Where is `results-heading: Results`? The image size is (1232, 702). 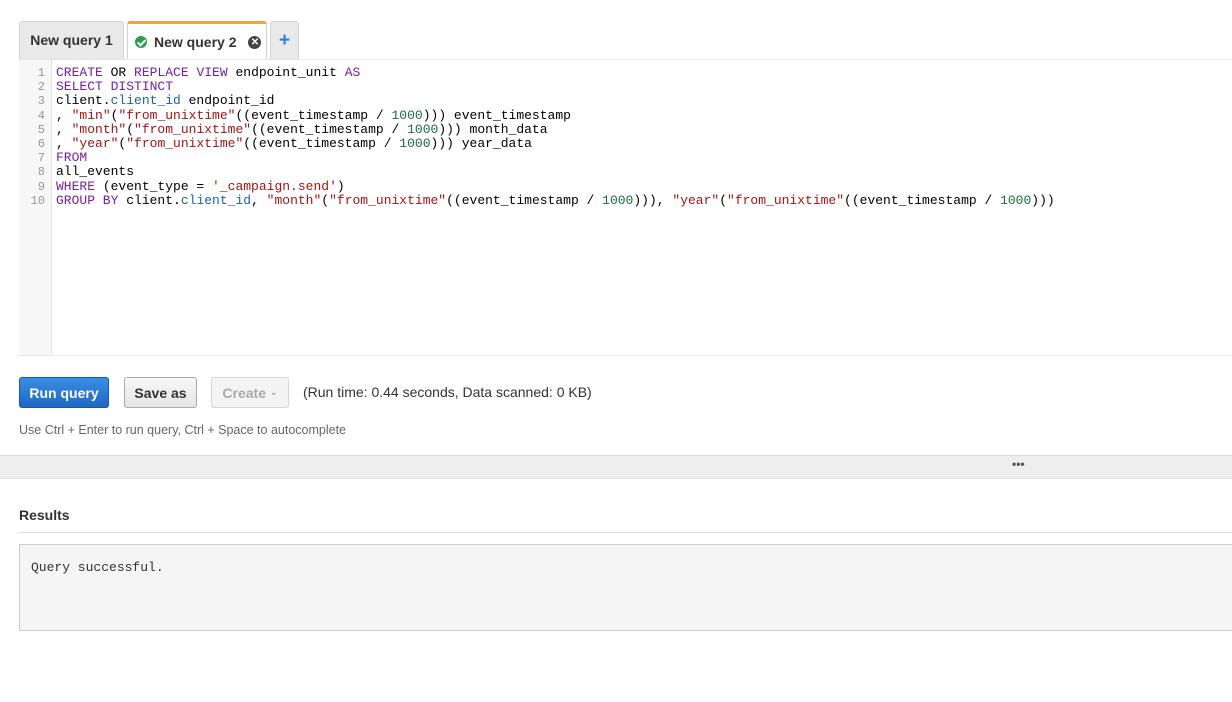
results-heading: Results is located at coordinates (44, 515).